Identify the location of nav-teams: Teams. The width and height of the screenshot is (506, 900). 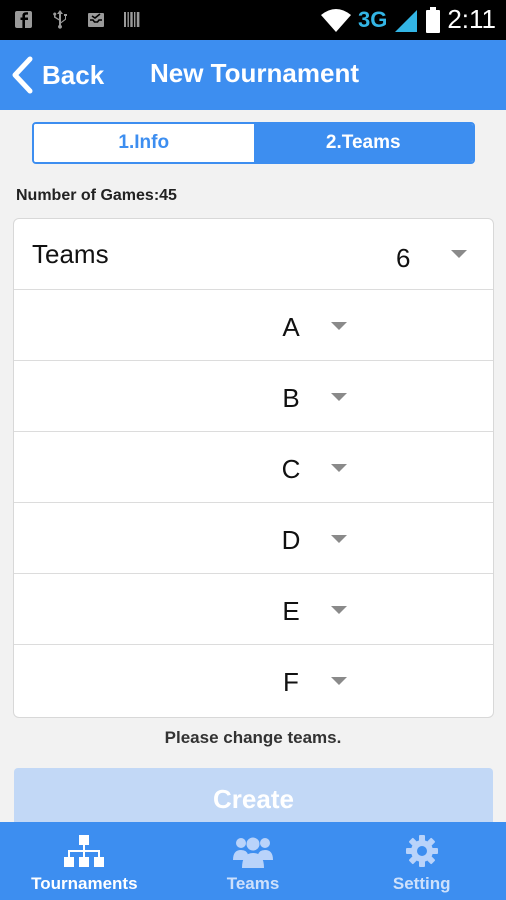
(253, 861).